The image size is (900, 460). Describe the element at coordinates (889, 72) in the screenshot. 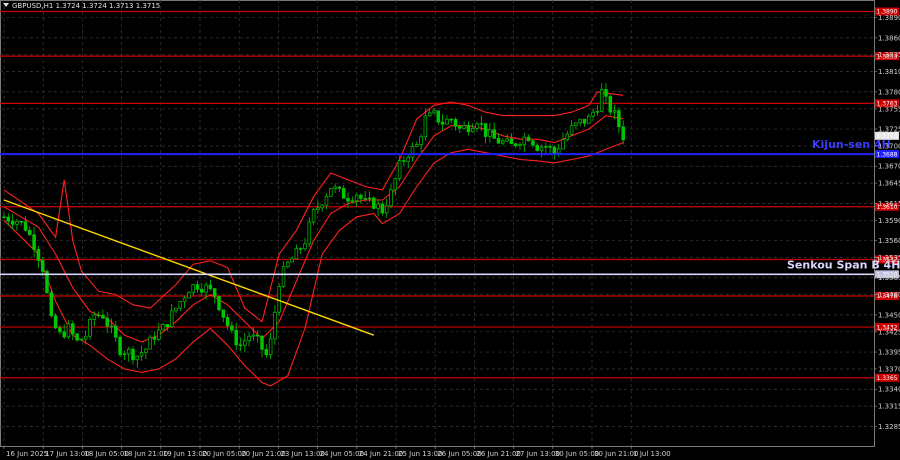

I see `y-tick-label: 1.3810` at that location.